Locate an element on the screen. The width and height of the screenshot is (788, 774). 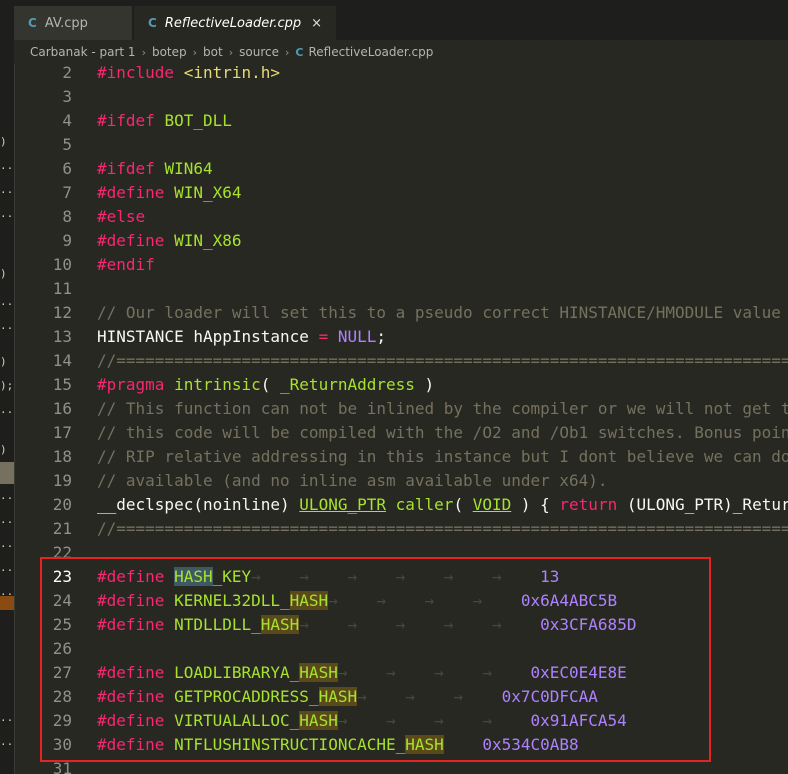
code-token: ULONG_PTR is located at coordinates (342, 504).